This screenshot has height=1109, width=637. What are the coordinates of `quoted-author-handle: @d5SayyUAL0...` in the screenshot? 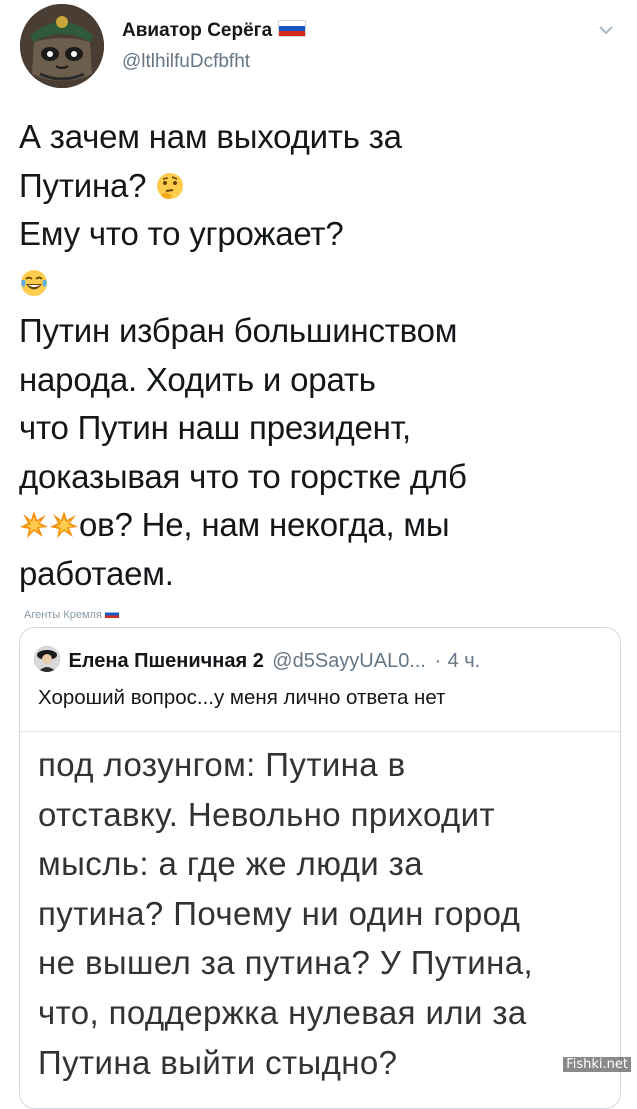 It's located at (349, 661).